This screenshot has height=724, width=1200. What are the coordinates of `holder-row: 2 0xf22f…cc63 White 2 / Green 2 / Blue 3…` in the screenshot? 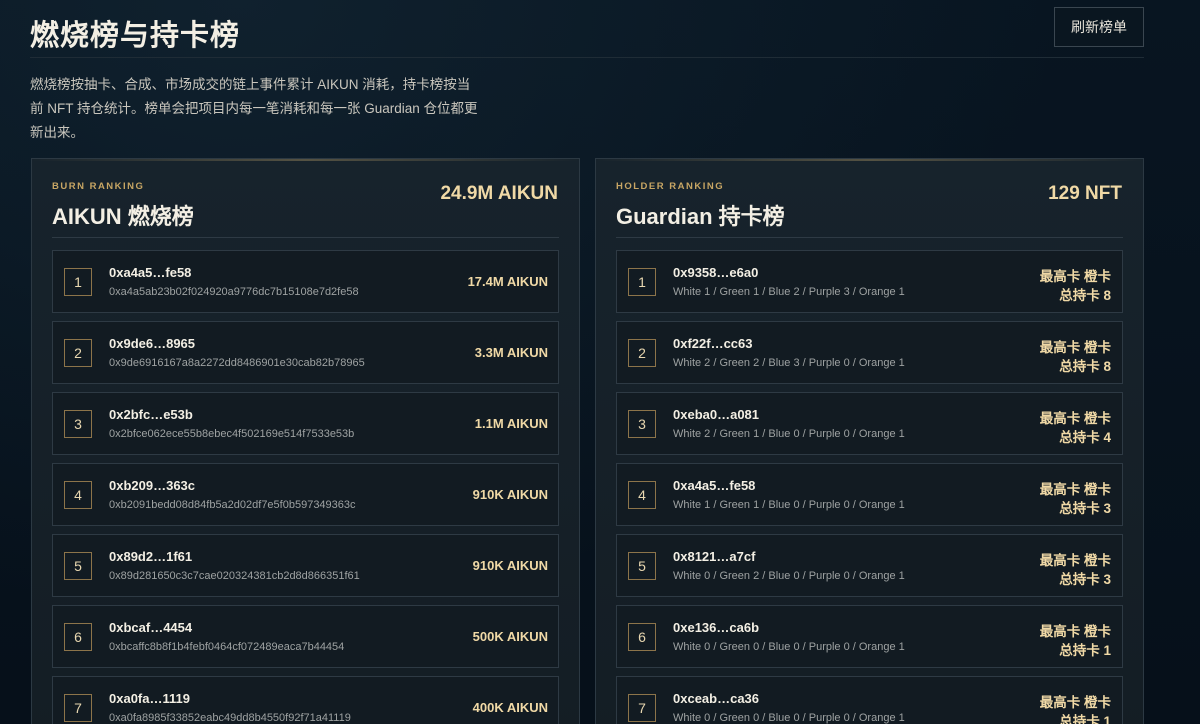 It's located at (869, 352).